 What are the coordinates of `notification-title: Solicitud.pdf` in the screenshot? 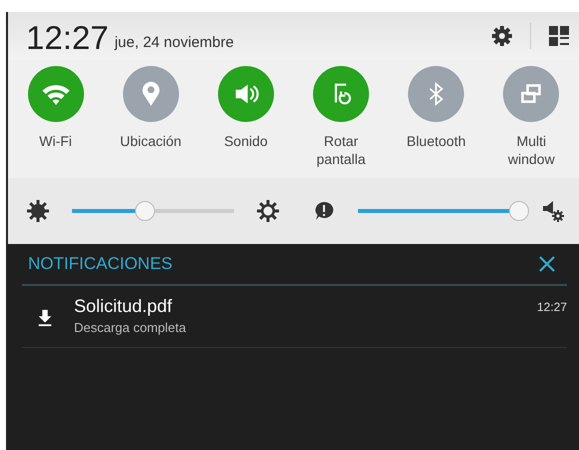 It's located at (124, 306).